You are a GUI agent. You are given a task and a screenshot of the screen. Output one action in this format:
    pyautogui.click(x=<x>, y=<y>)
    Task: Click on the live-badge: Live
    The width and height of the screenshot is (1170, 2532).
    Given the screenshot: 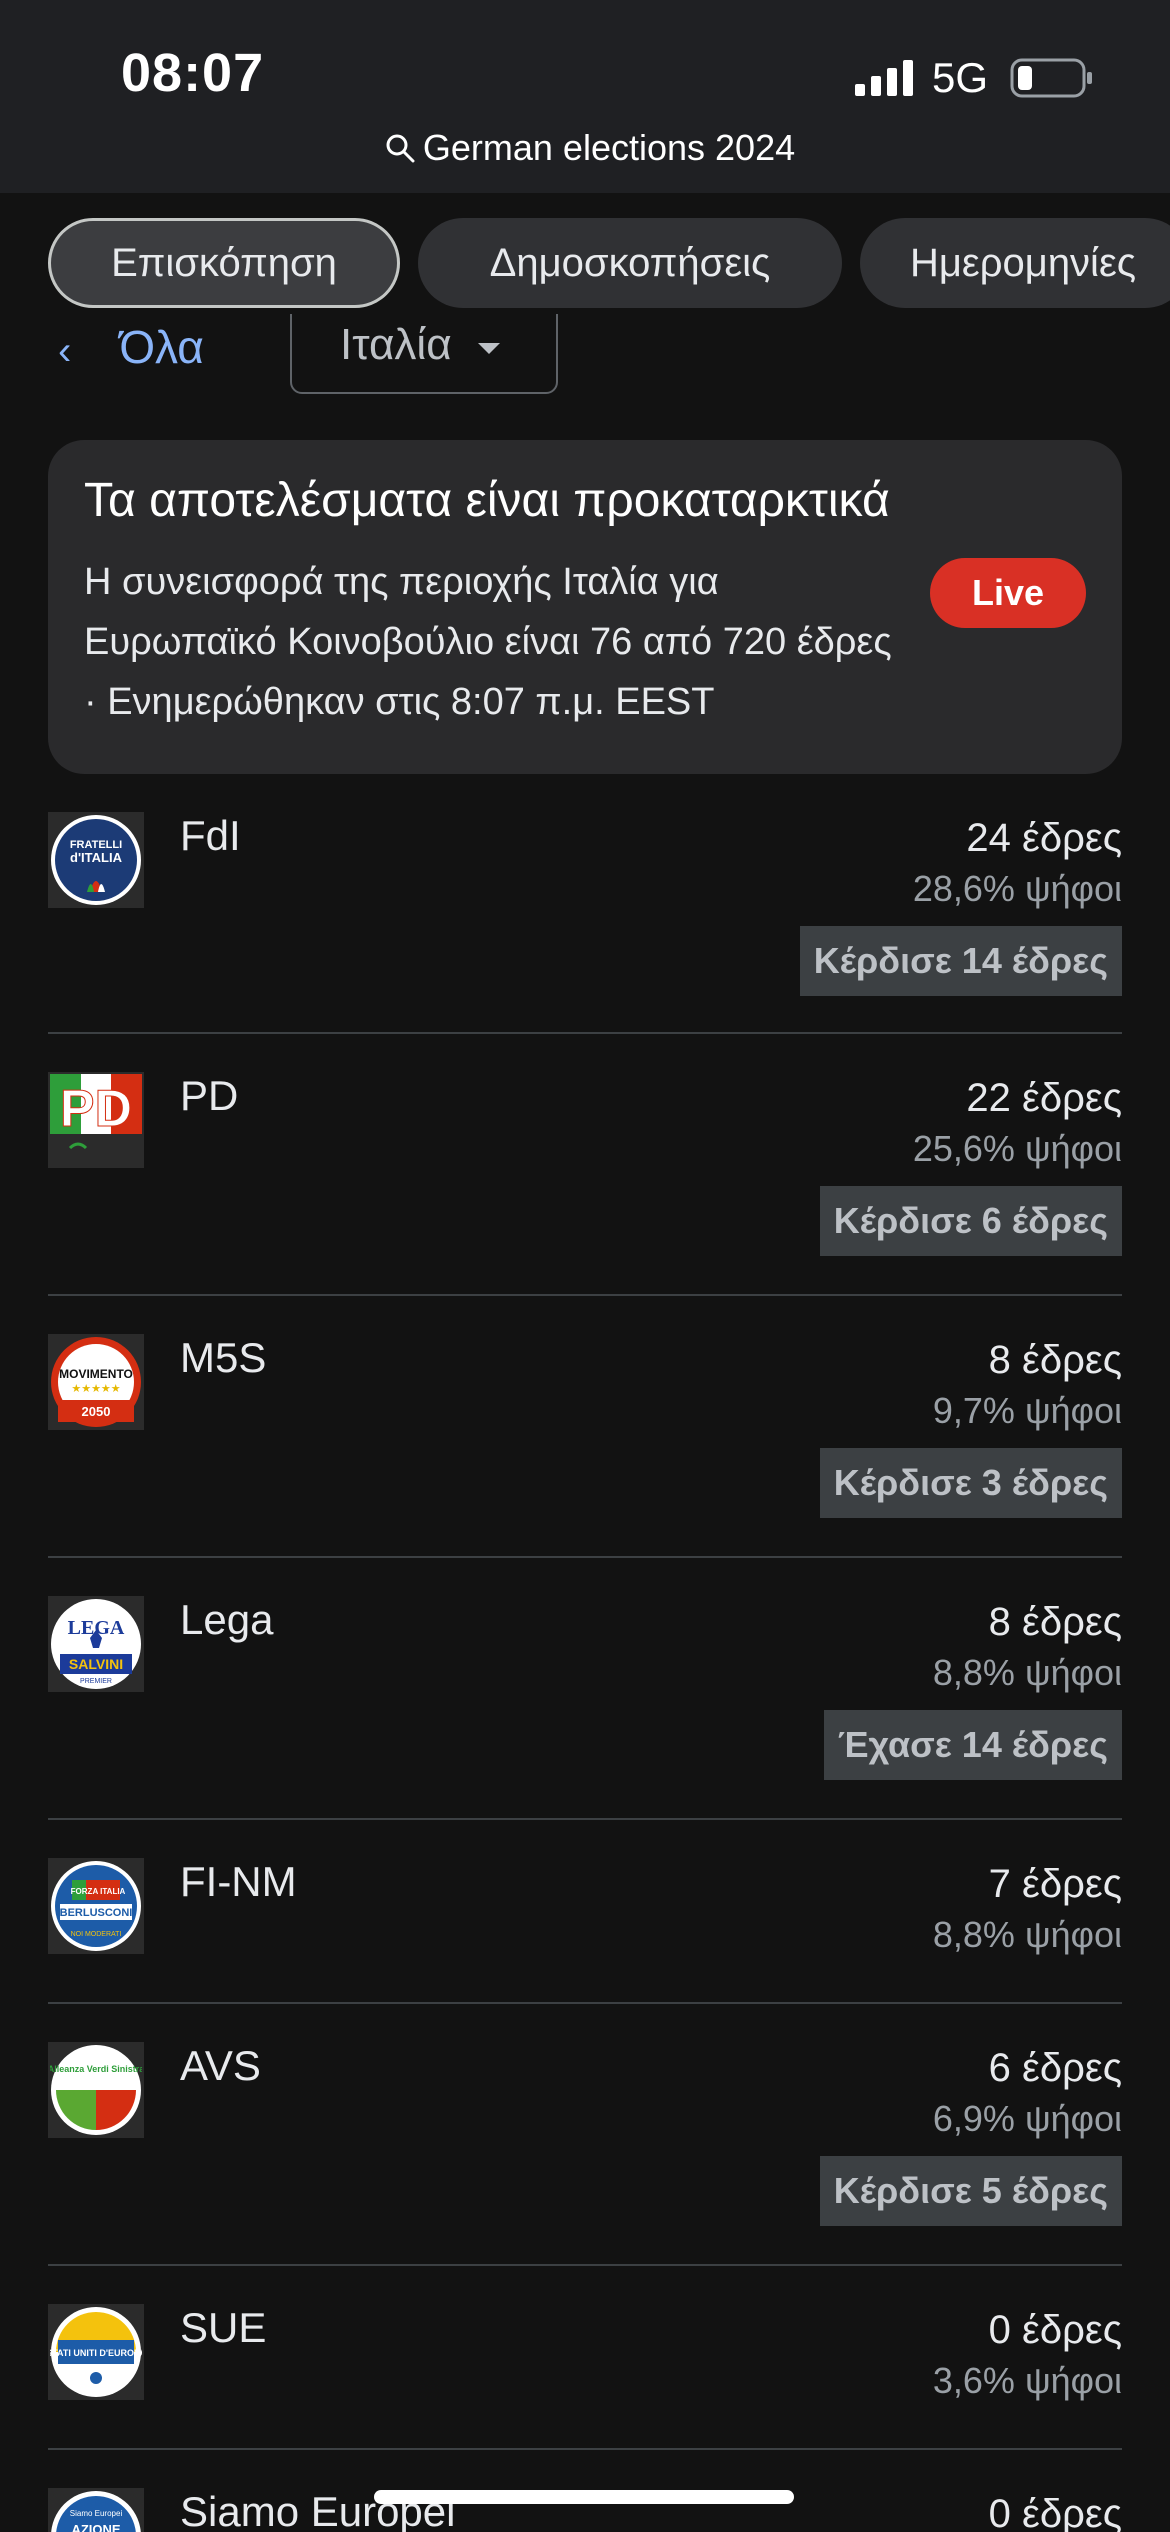 What is the action you would take?
    pyautogui.click(x=1008, y=593)
    